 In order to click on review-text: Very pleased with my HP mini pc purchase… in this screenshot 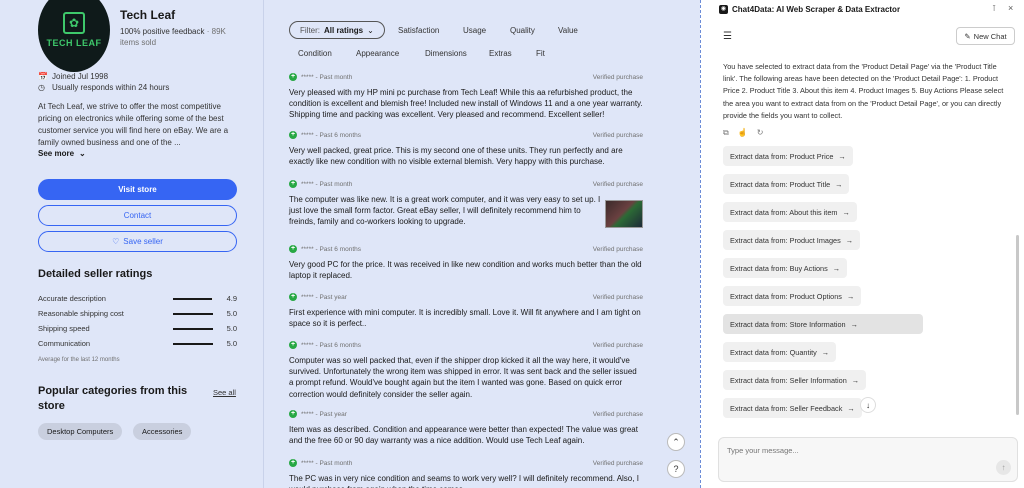, I will do `click(466, 104)`.